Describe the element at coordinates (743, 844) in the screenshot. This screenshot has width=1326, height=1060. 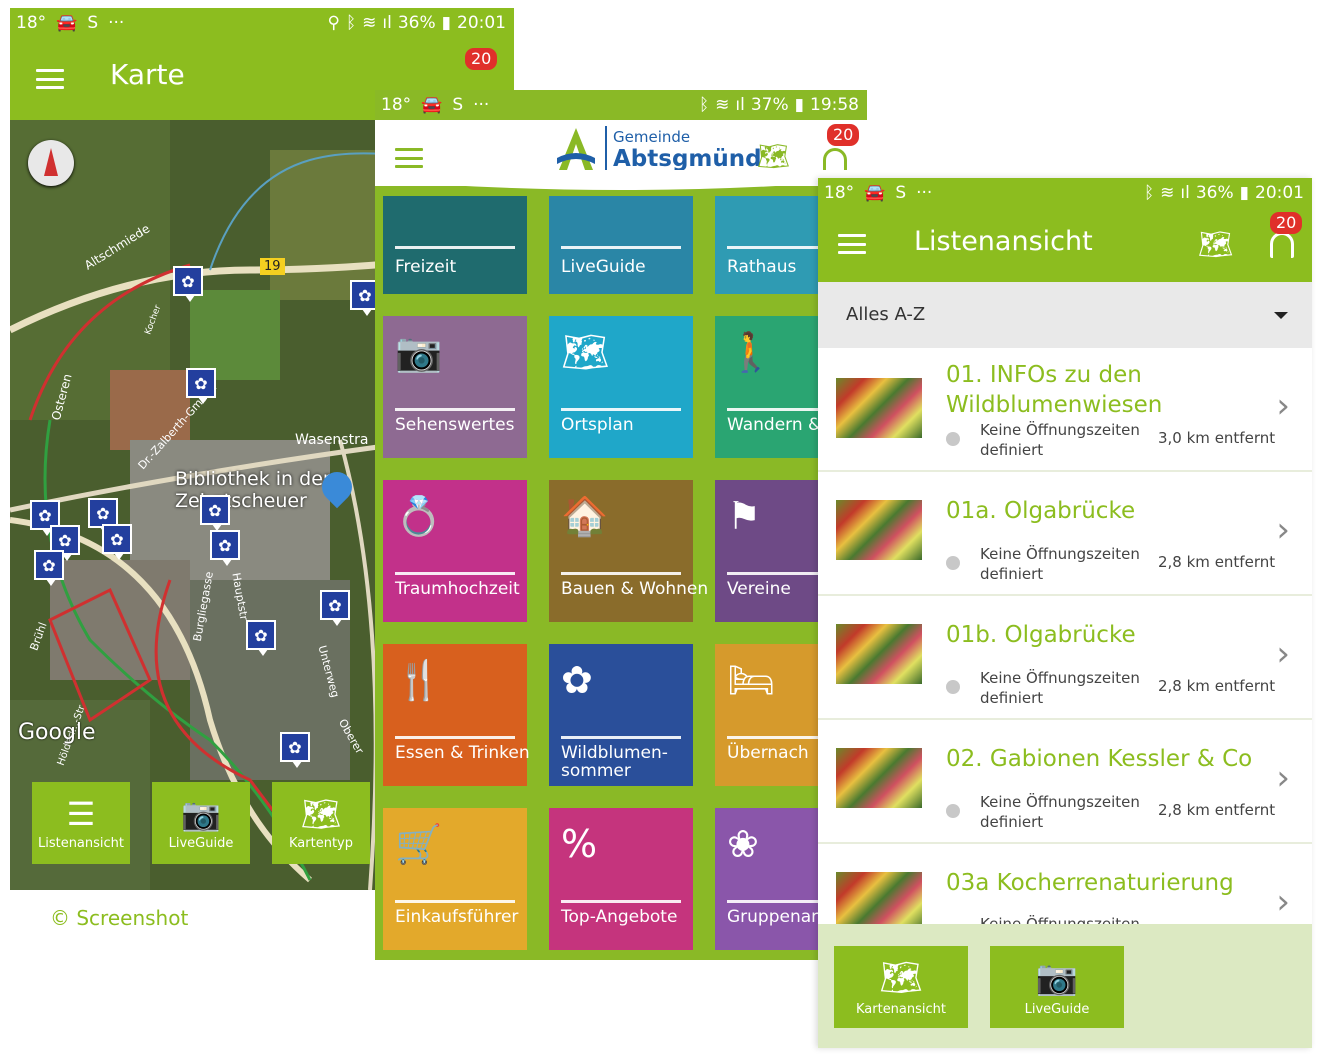
I see `rose-icon: ❀` at that location.